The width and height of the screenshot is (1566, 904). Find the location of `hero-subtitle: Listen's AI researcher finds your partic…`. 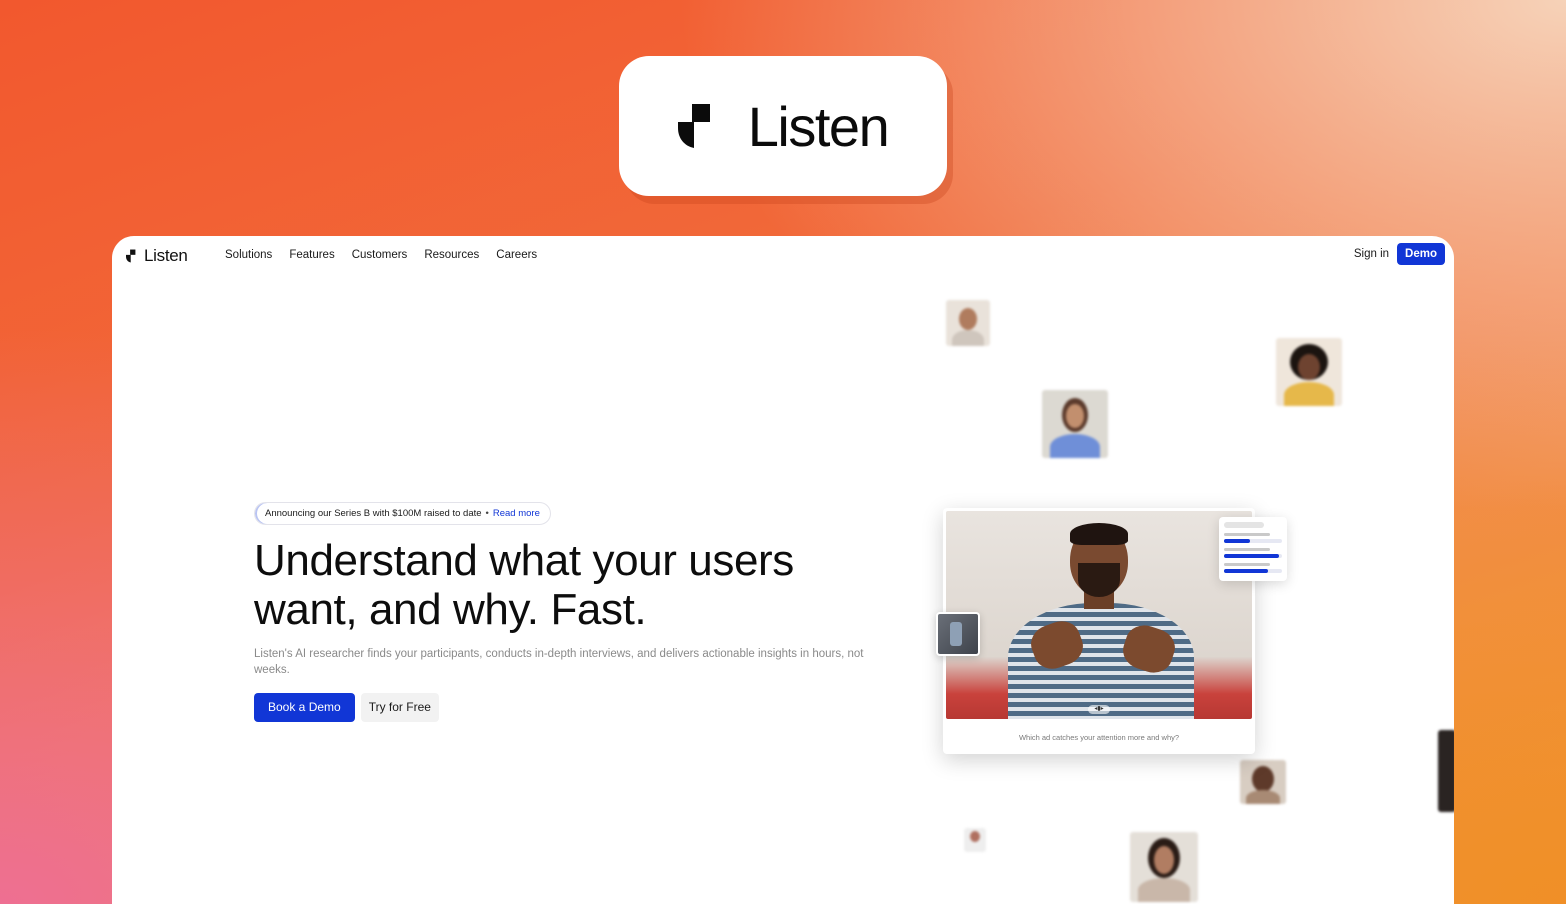

hero-subtitle: Listen's AI researcher finds your partic… is located at coordinates (559, 662).